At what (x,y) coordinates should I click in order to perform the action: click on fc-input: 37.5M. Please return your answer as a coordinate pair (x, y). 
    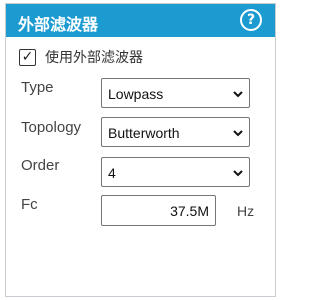
    Looking at the image, I should click on (158, 210).